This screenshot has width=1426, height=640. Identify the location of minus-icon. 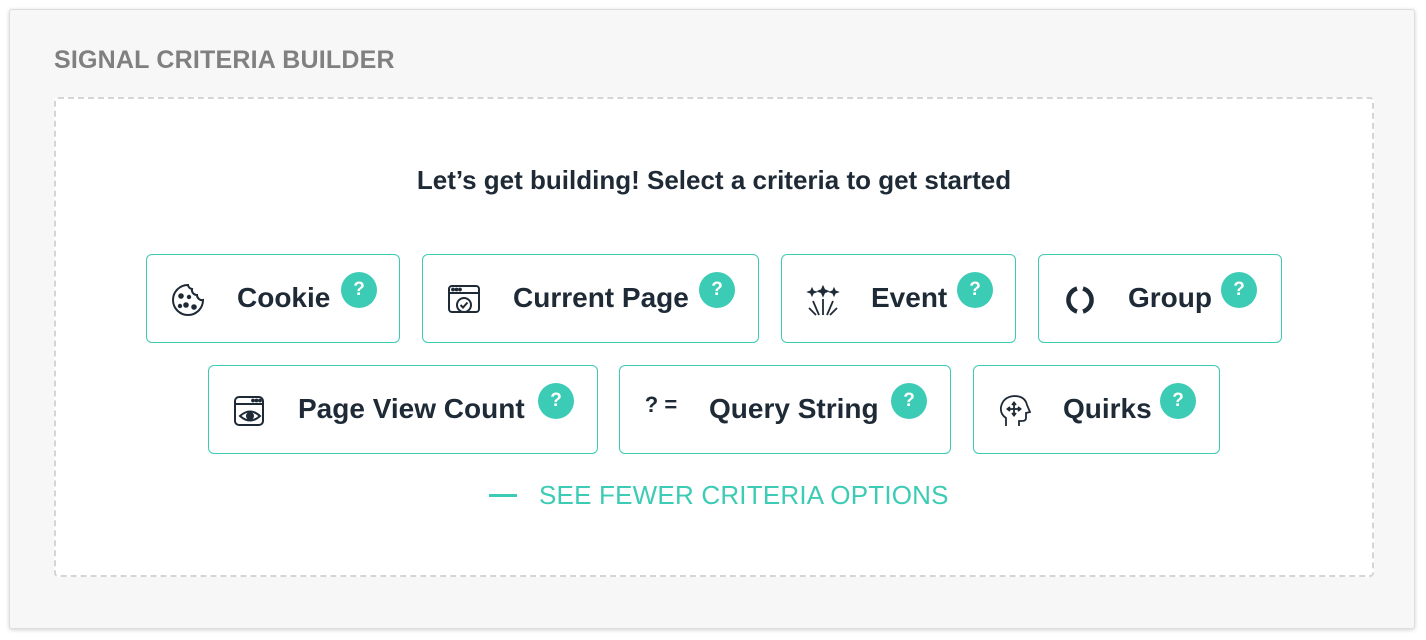
(503, 495).